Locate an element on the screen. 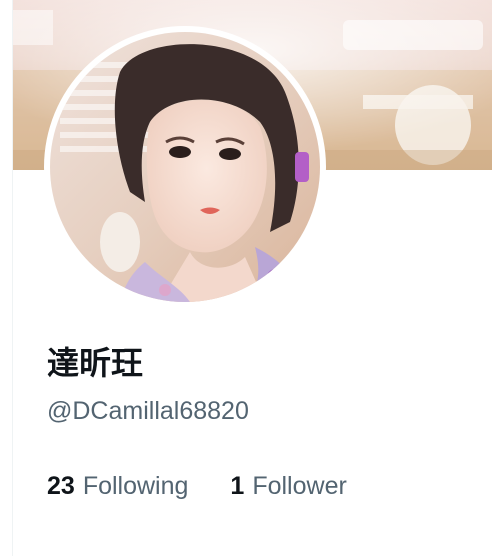 The width and height of the screenshot is (492, 556). followers-link: 1 Follower is located at coordinates (288, 486).